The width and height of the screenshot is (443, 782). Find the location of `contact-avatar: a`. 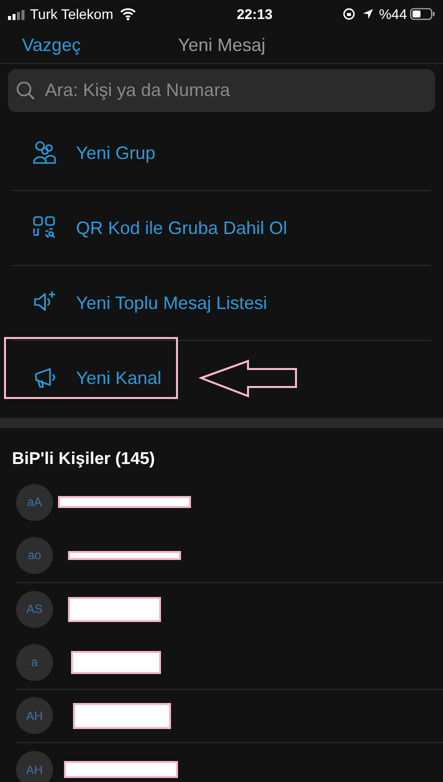

contact-avatar: a is located at coordinates (34, 662).